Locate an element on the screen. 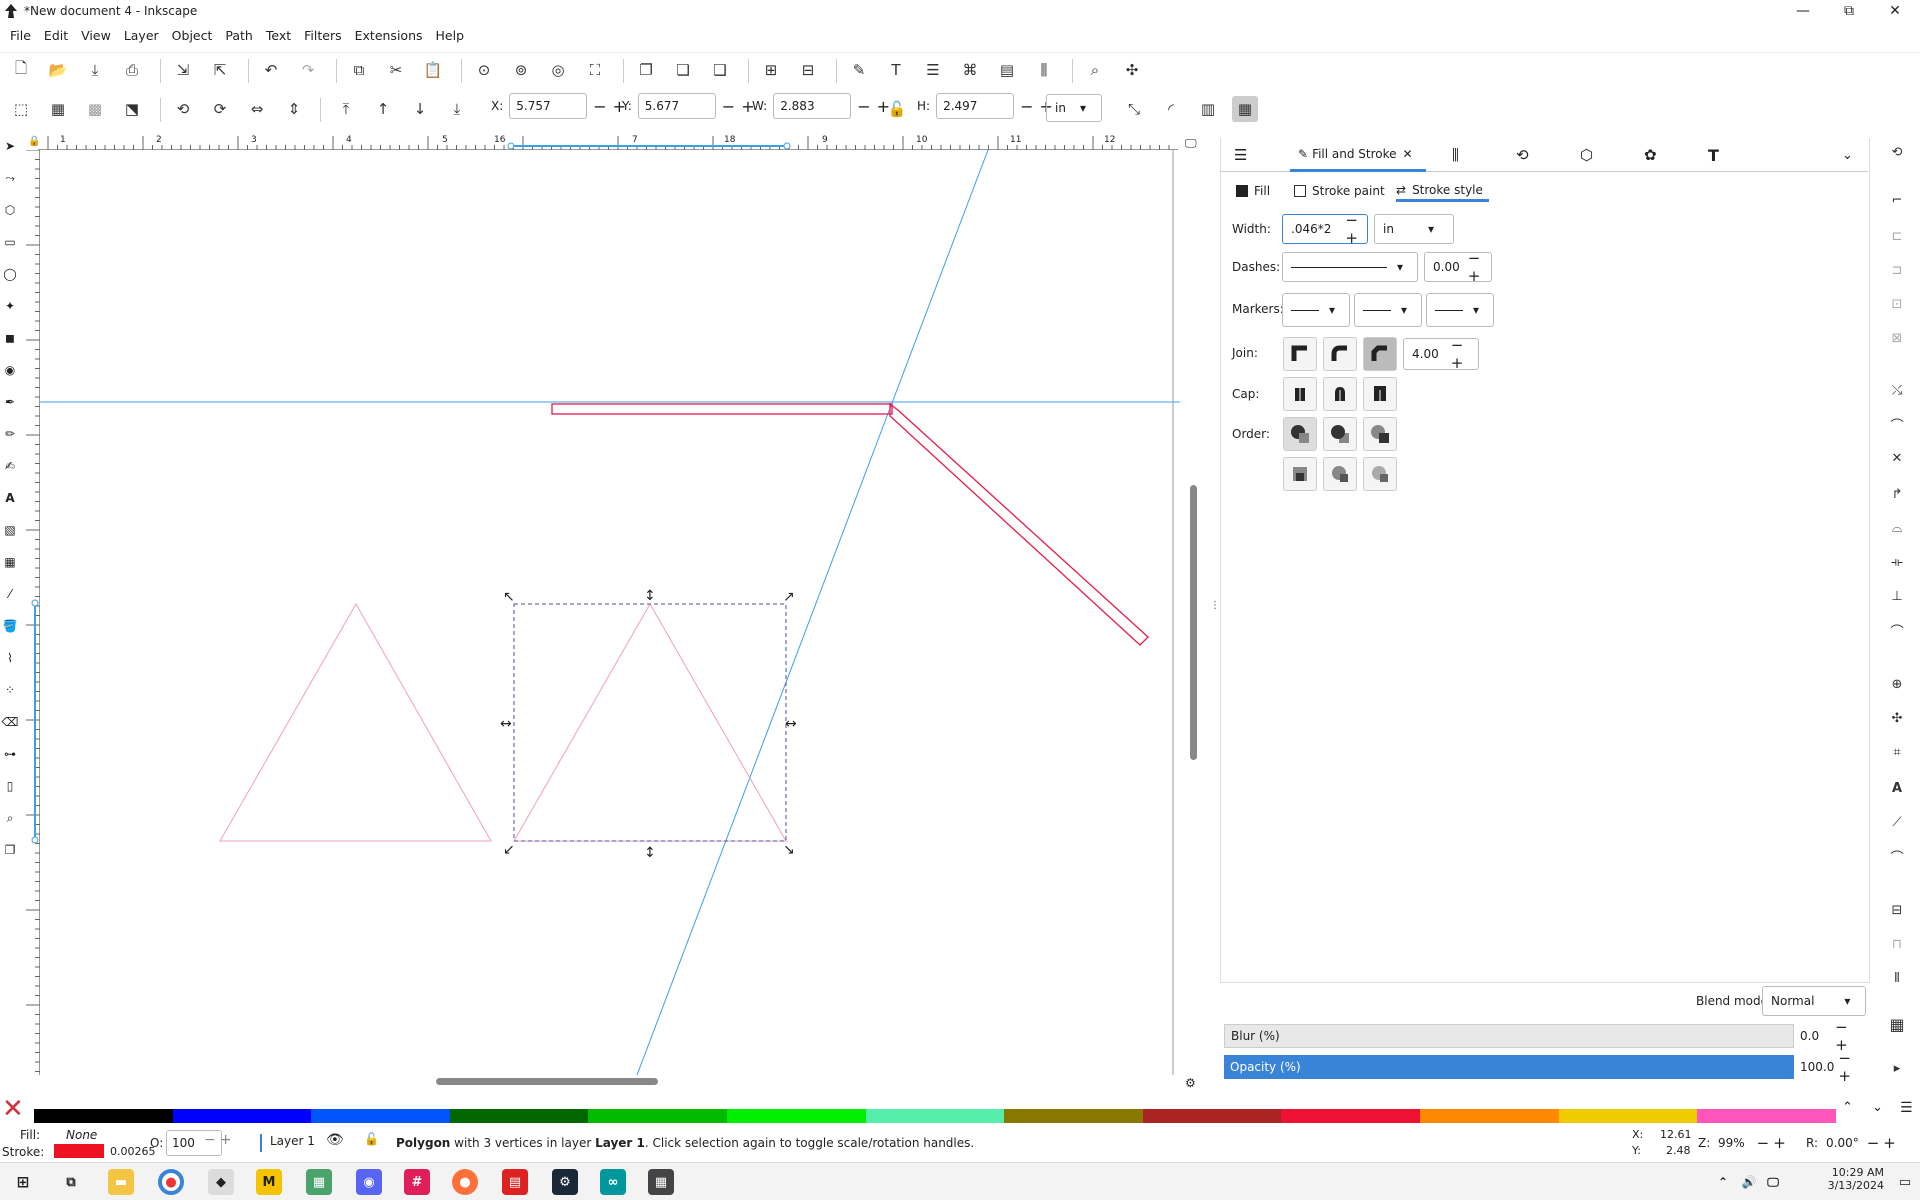  export-icon: ⇱ is located at coordinates (220, 70).